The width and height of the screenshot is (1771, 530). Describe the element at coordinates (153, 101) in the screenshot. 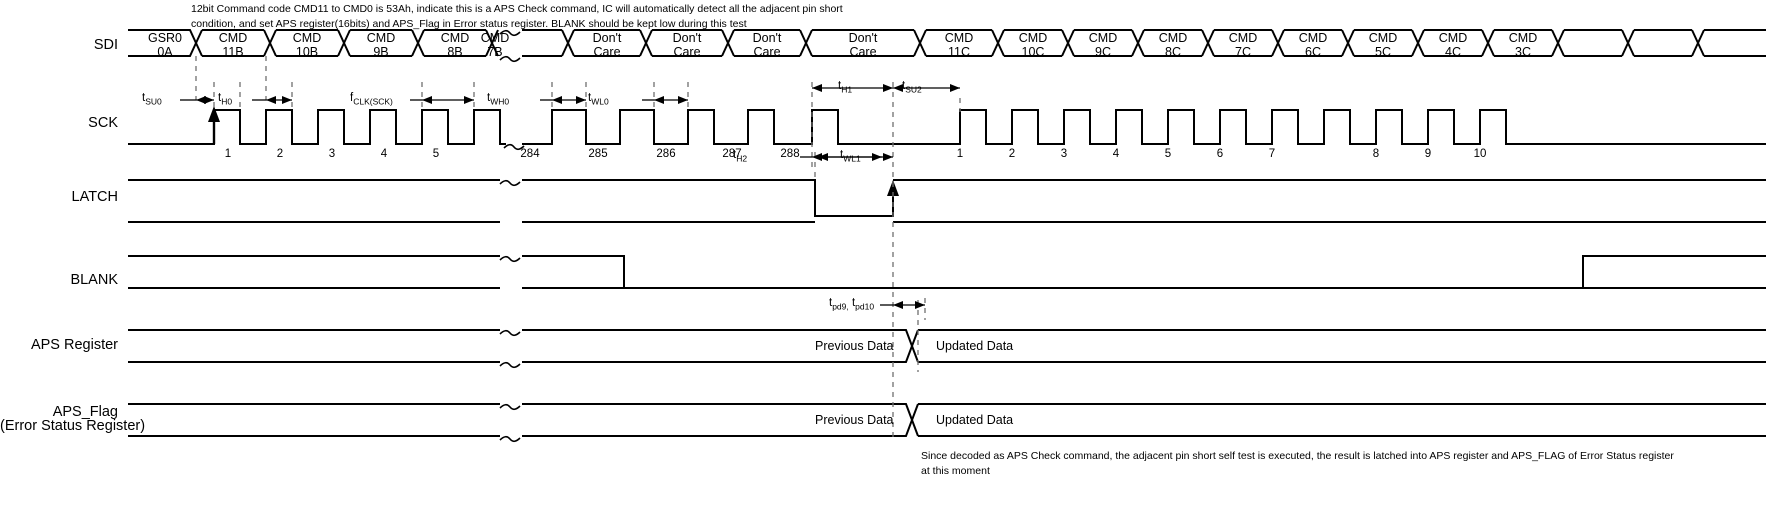

I see `timing-sub: SU0` at that location.